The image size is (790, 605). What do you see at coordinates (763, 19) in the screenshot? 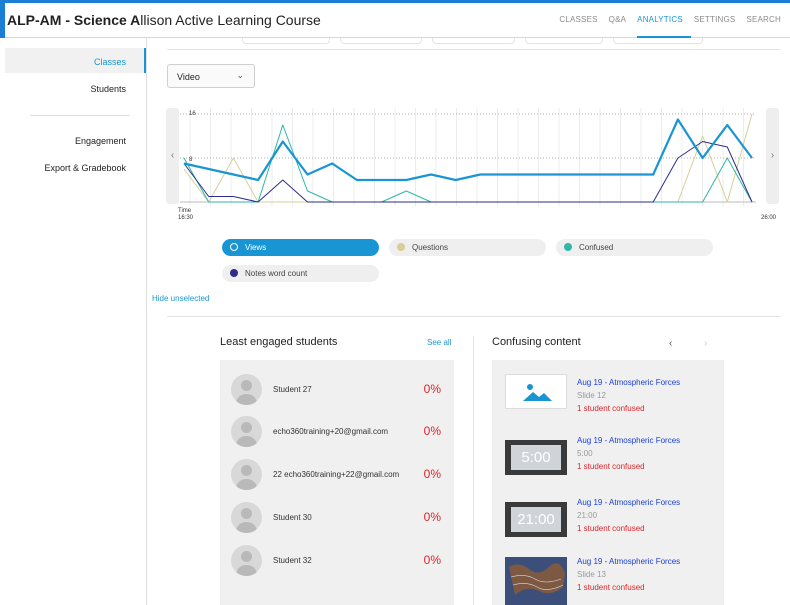
I see `nav-search: SEARCH` at bounding box center [763, 19].